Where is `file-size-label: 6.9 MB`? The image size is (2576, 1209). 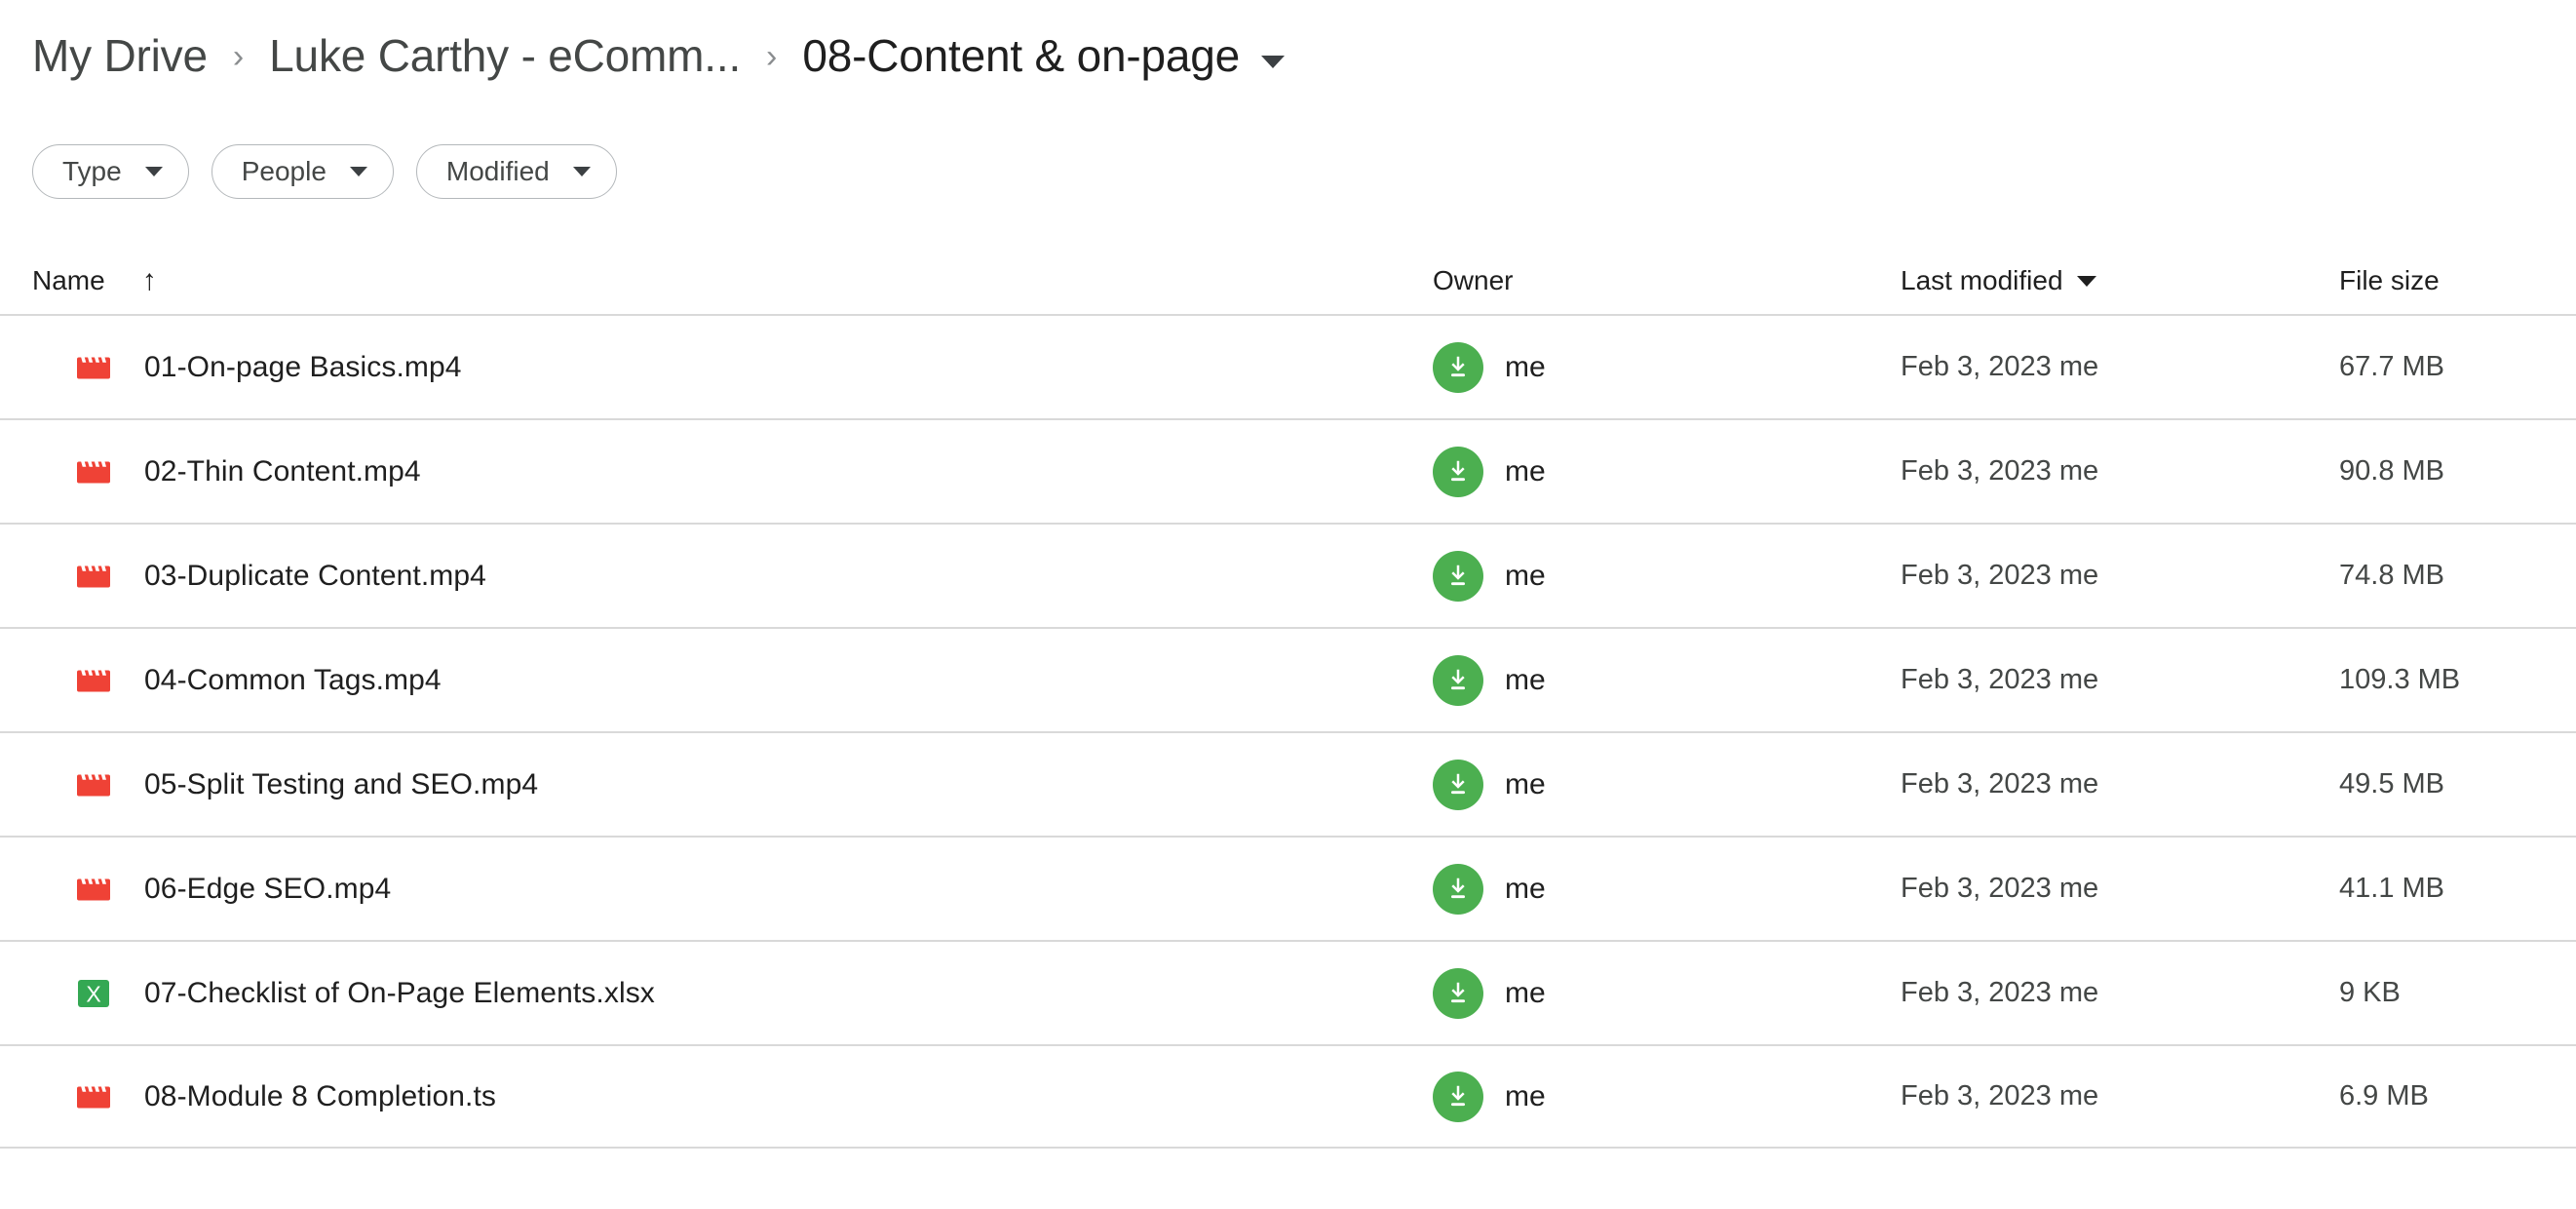
file-size-label: 6.9 MB is located at coordinates (2384, 1096).